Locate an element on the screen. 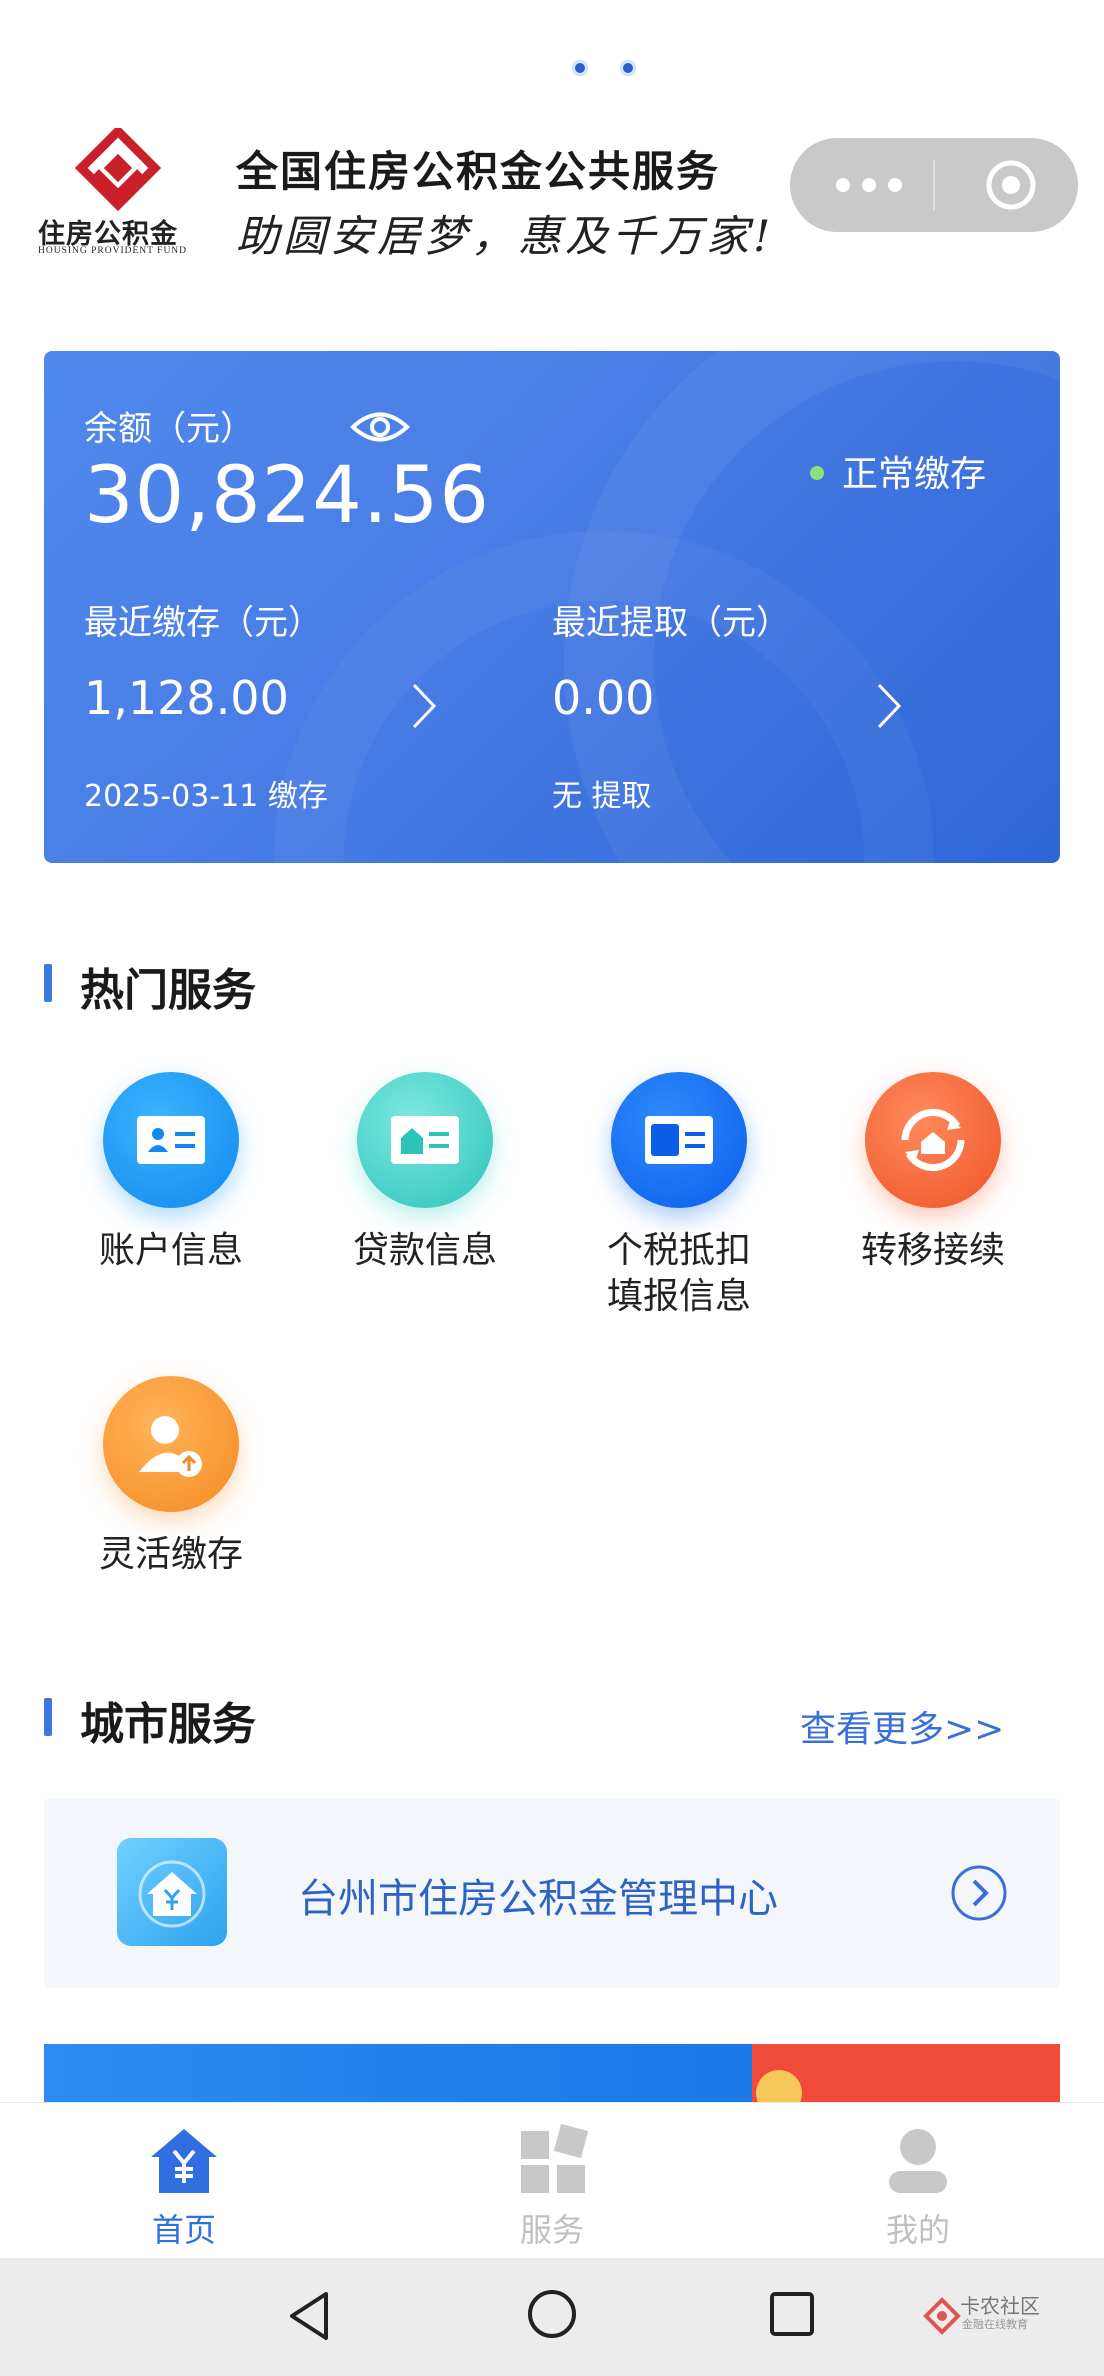 The width and height of the screenshot is (1104, 2376). flexible-user-icon is located at coordinates (171, 1444).